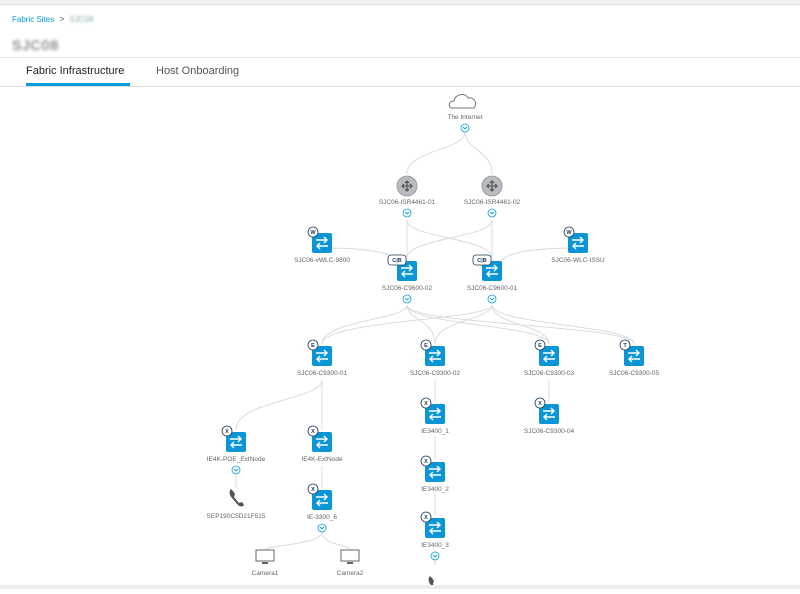  Describe the element at coordinates (462, 101) in the screenshot. I see `cloud-icon` at that location.